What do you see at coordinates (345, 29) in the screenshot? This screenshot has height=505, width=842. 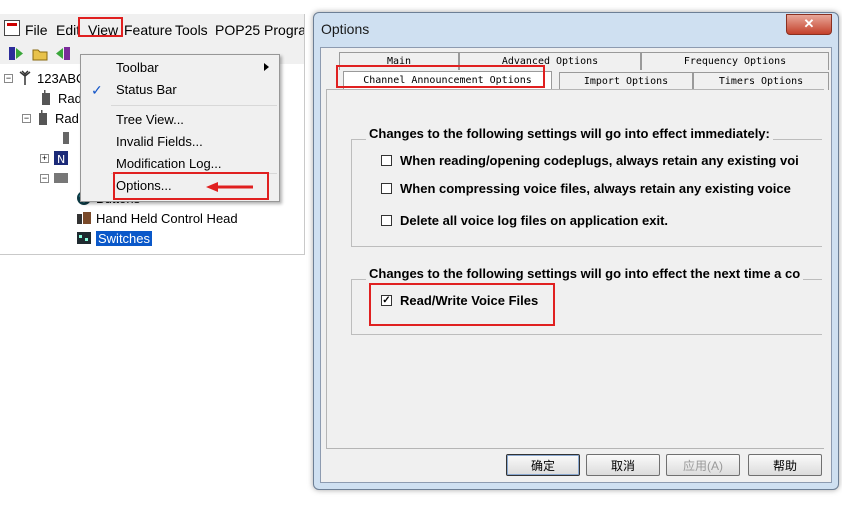 I see `dialog-title: Options` at bounding box center [345, 29].